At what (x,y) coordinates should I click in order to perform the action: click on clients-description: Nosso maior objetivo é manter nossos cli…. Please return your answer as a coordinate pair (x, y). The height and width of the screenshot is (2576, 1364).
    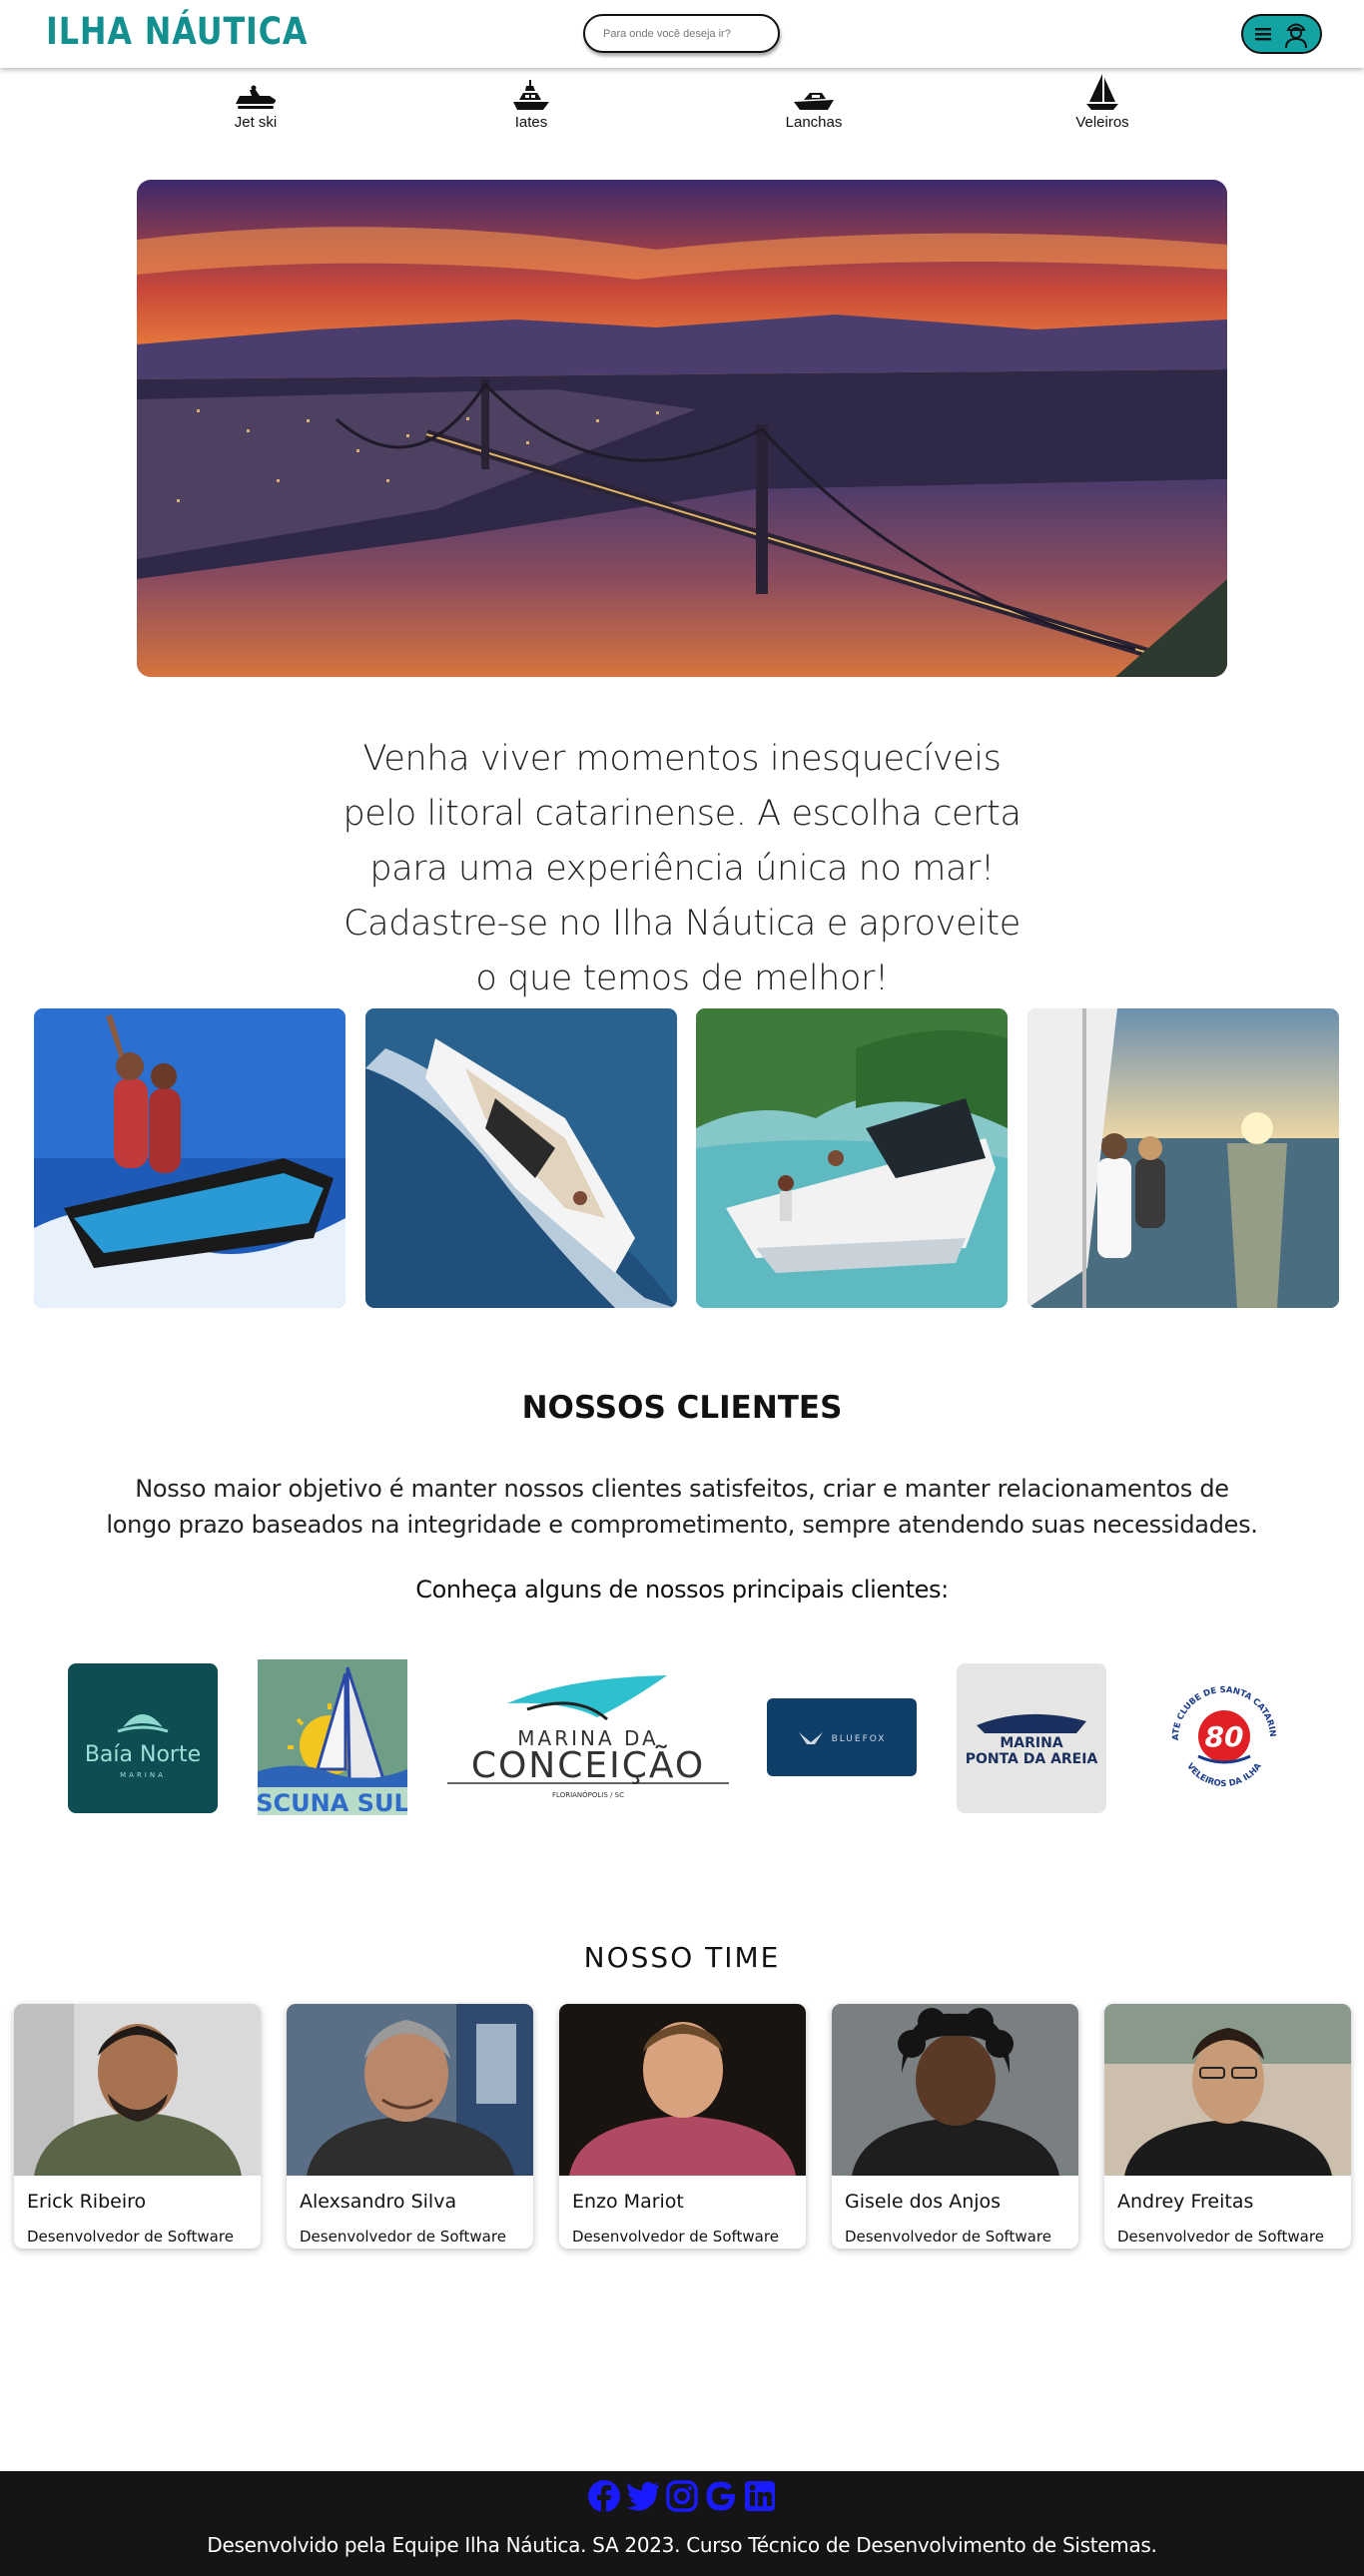
    Looking at the image, I should click on (682, 1507).